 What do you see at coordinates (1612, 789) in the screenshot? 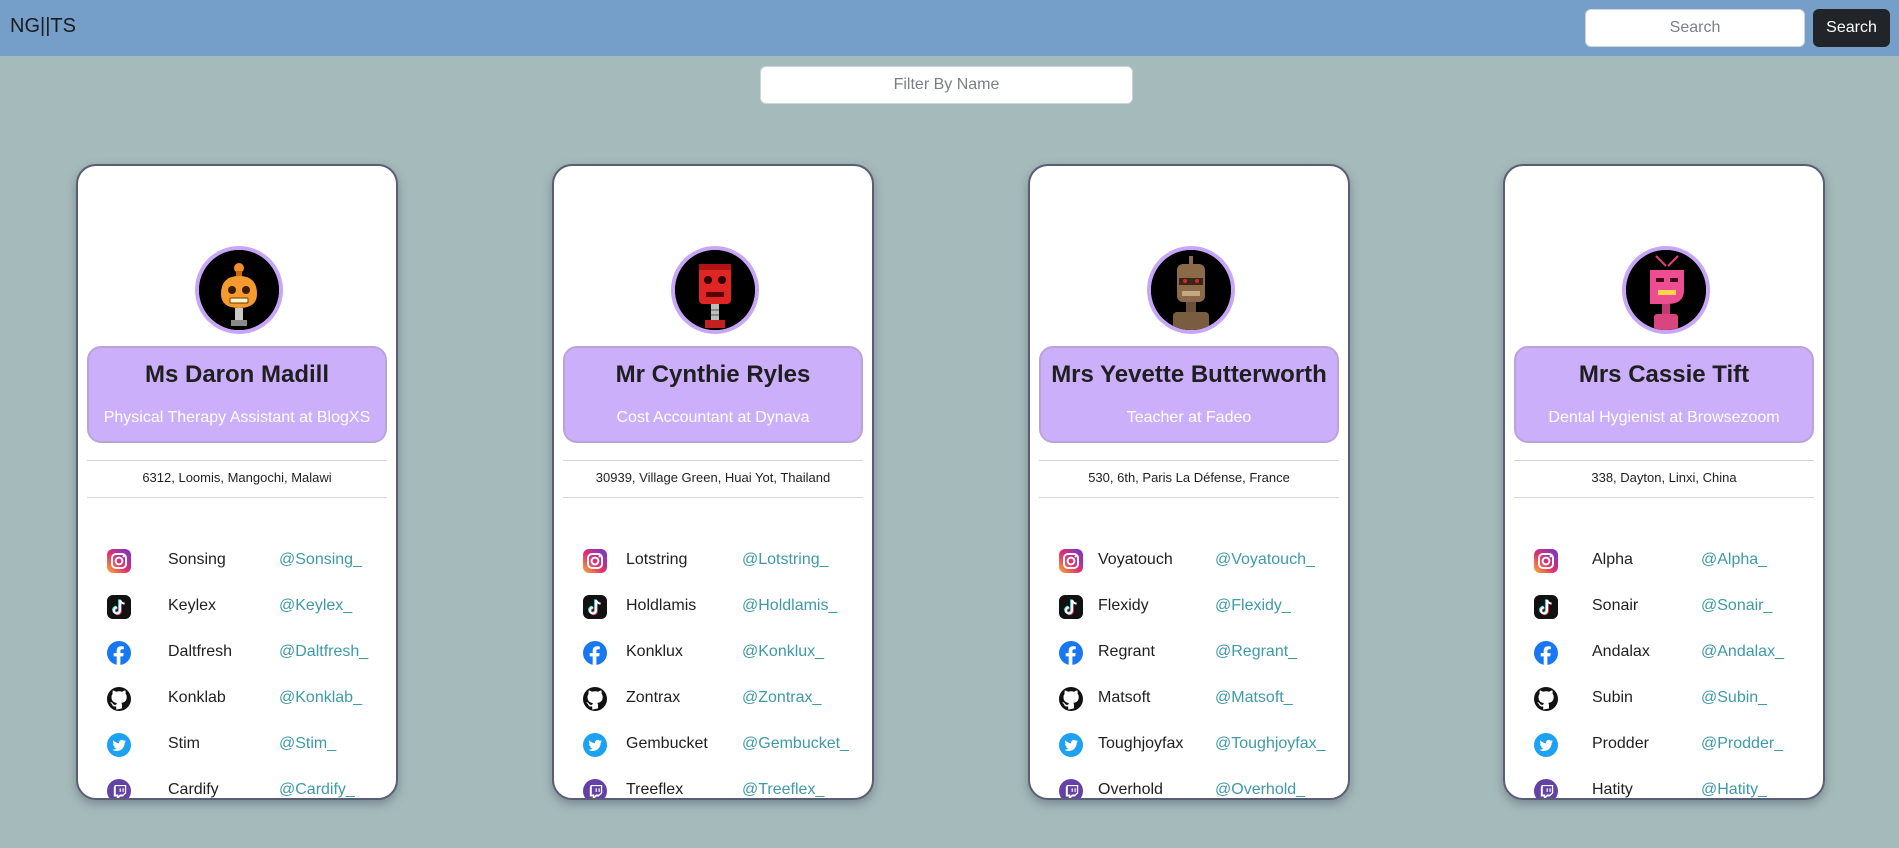
I see `social-name: Hatity` at bounding box center [1612, 789].